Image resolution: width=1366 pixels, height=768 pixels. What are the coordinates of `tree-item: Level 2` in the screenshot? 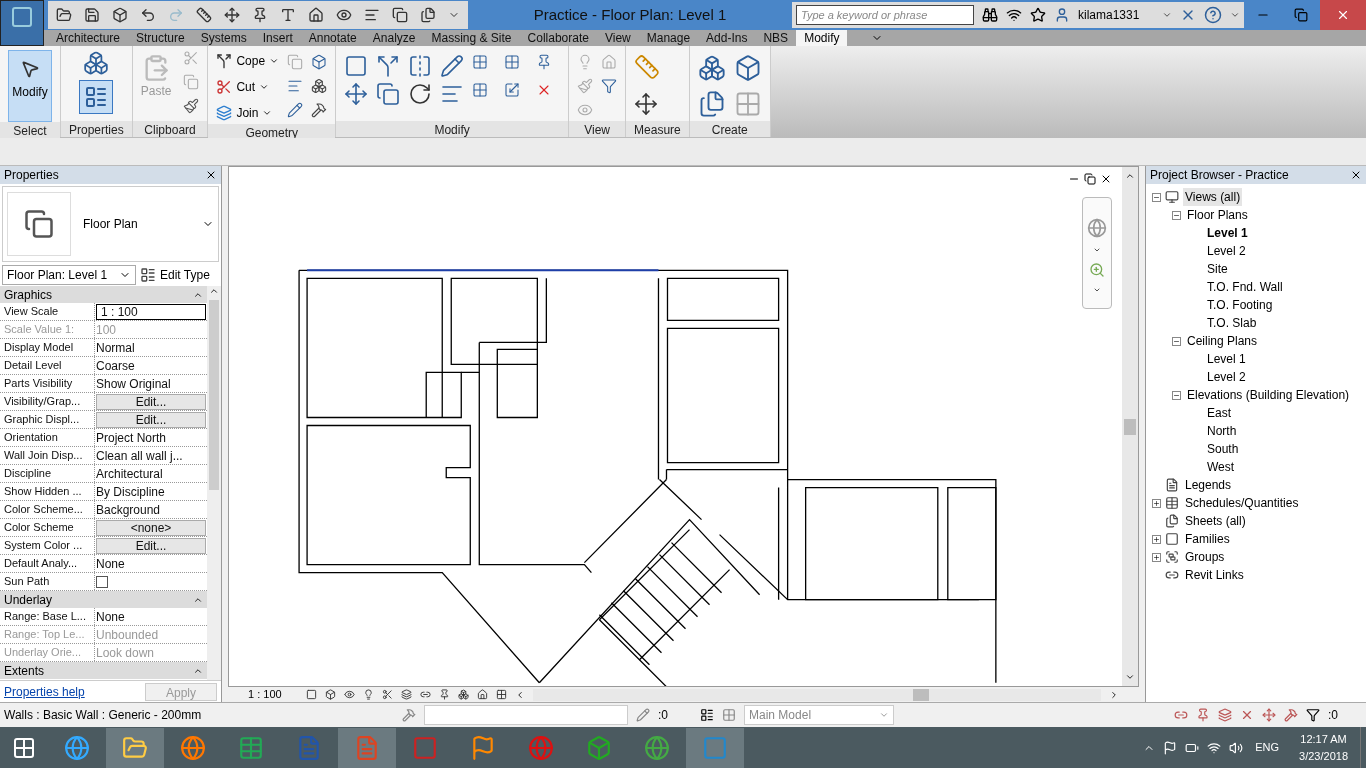 It's located at (1226, 251).